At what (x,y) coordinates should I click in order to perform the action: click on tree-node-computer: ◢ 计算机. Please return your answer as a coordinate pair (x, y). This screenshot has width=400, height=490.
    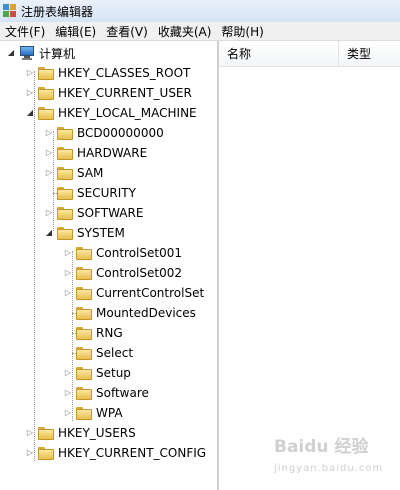
    Looking at the image, I should click on (40, 53).